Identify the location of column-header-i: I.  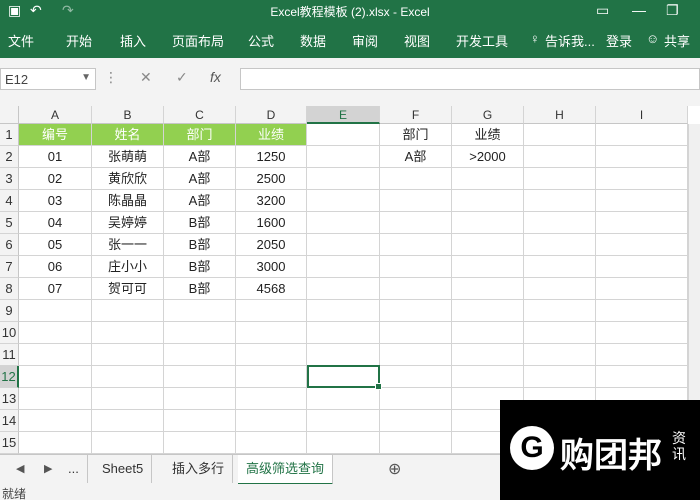
(642, 115).